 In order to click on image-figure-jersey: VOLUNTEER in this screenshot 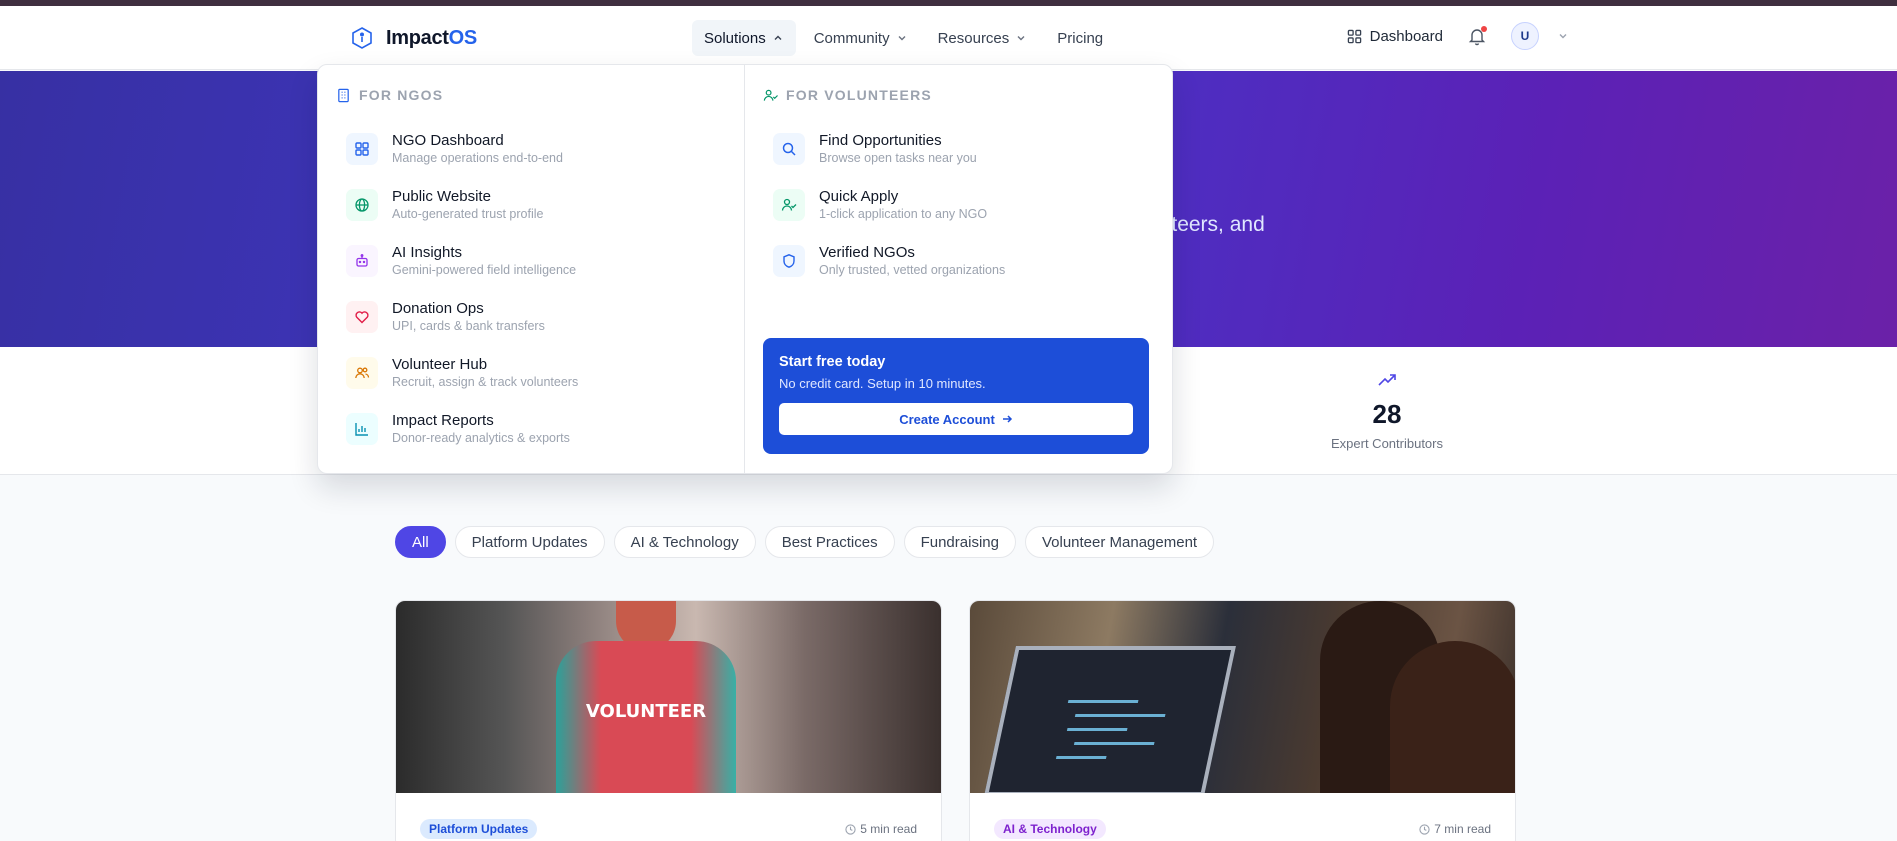, I will do `click(646, 717)`.